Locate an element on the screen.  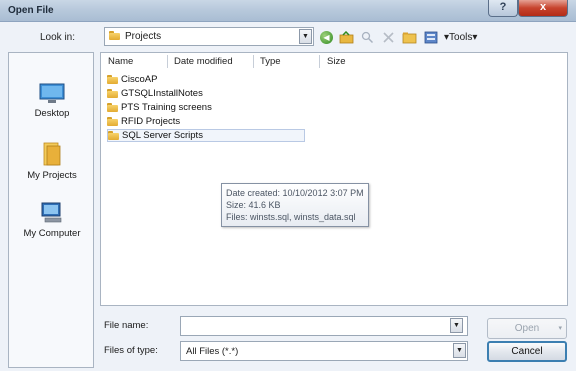
close-icon: x is located at coordinates (543, 7).